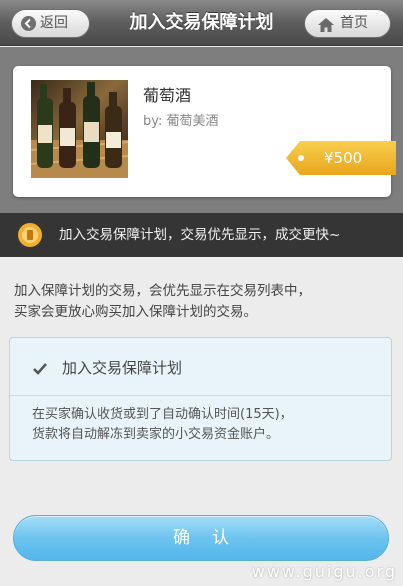  Describe the element at coordinates (79, 129) in the screenshot. I see `product-image` at that location.